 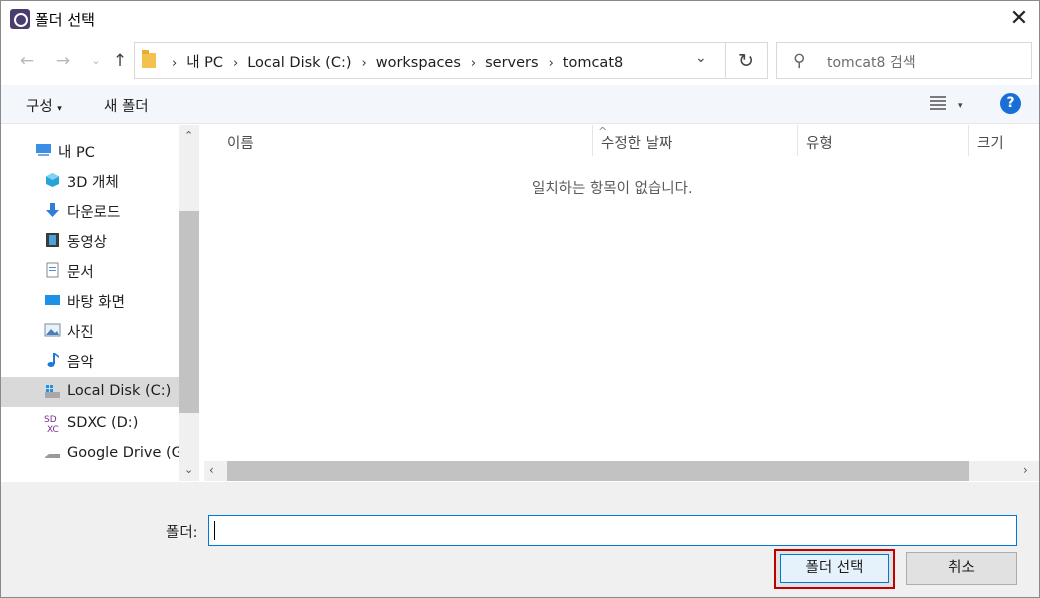 I want to click on folder-icon, so click(x=149, y=59).